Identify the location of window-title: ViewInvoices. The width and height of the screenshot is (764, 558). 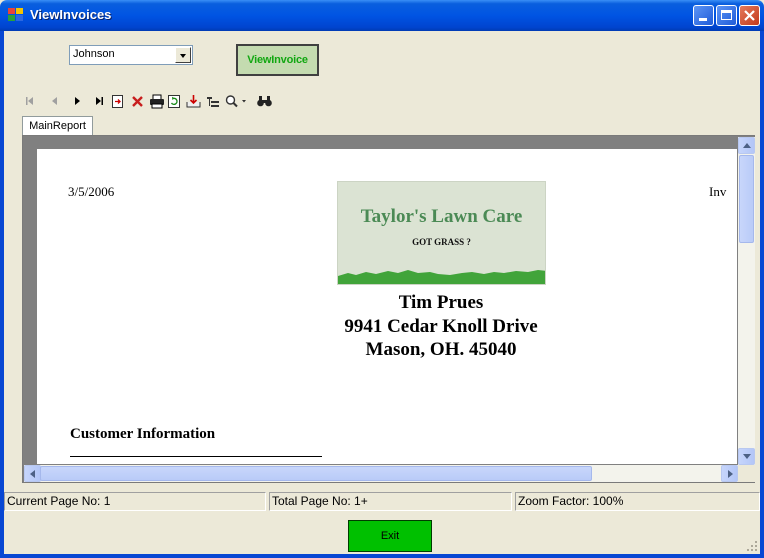
(71, 14).